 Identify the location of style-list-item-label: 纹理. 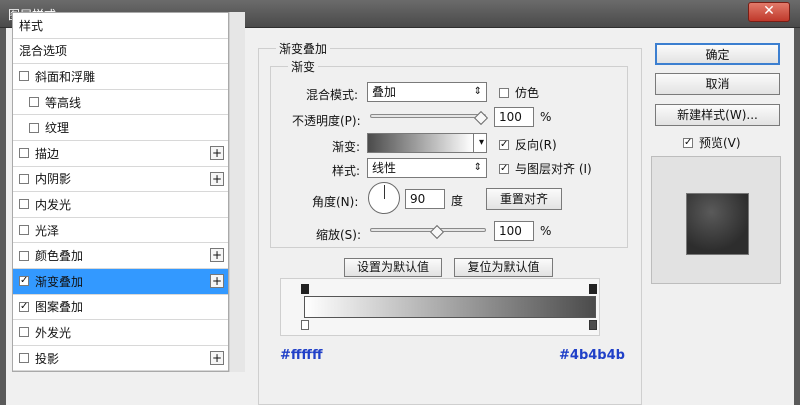
(57, 128).